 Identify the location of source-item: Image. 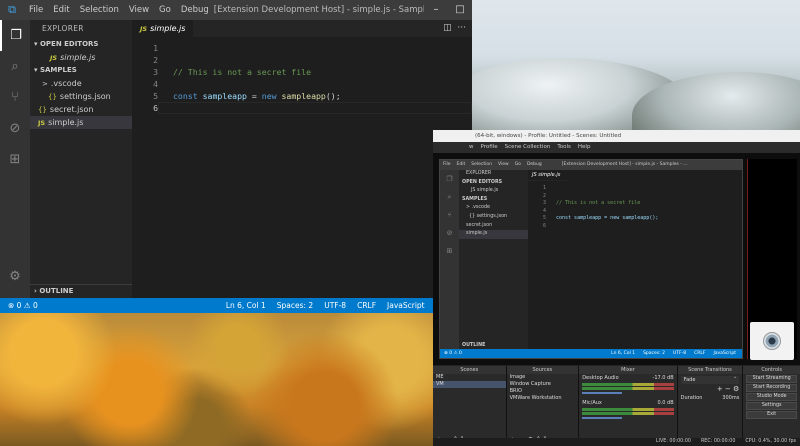
(543, 377).